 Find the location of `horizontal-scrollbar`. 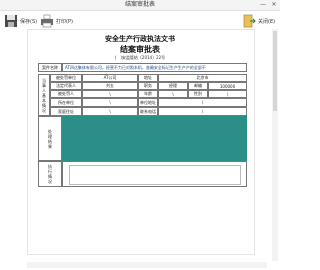

horizontal-scrollbar is located at coordinates (147, 265).